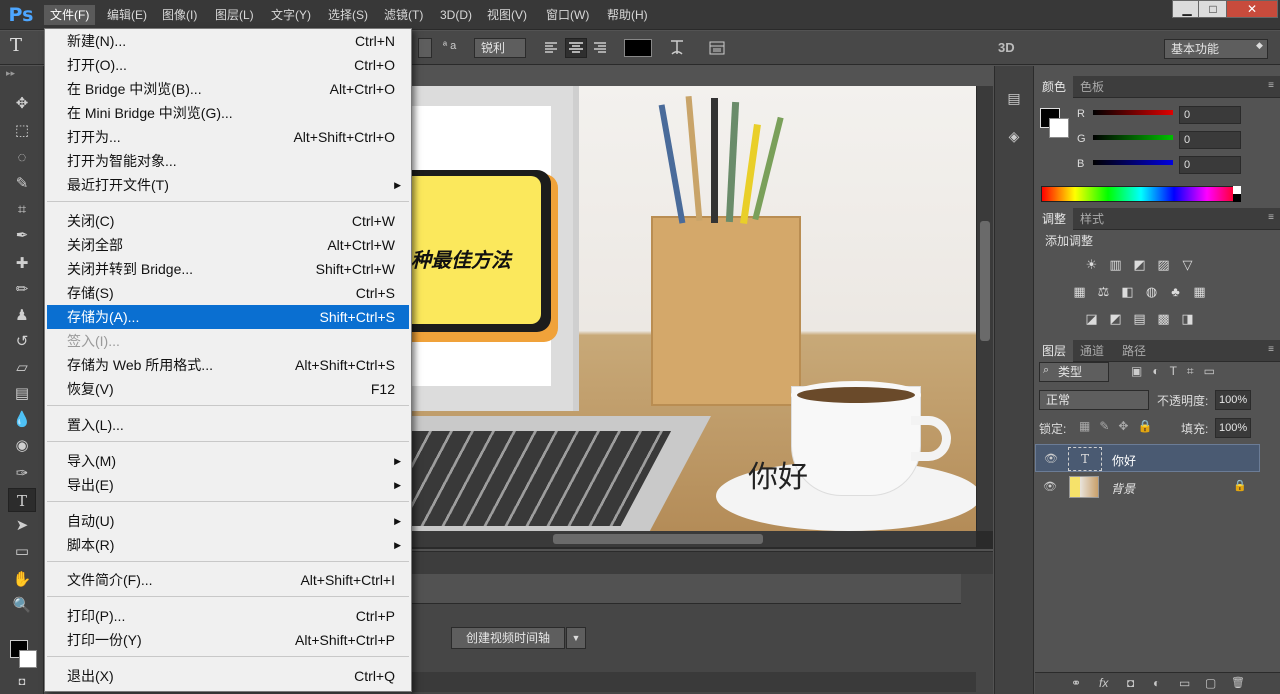 The width and height of the screenshot is (1280, 694). Describe the element at coordinates (22, 580) in the screenshot. I see `hand-tool-icon: ✋` at that location.